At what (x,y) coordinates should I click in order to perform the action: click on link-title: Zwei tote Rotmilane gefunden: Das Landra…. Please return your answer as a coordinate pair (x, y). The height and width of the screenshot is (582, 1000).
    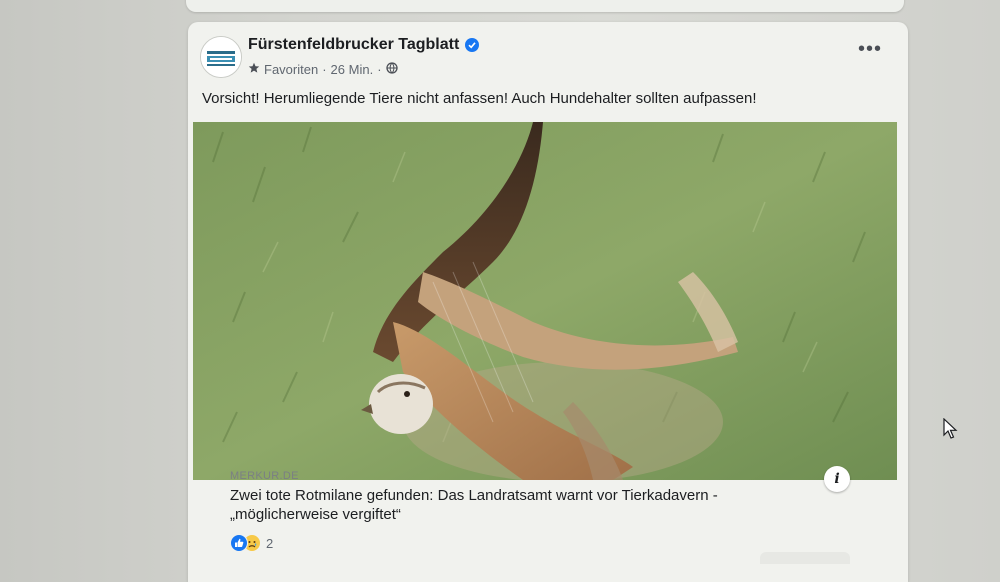
    Looking at the image, I should click on (510, 505).